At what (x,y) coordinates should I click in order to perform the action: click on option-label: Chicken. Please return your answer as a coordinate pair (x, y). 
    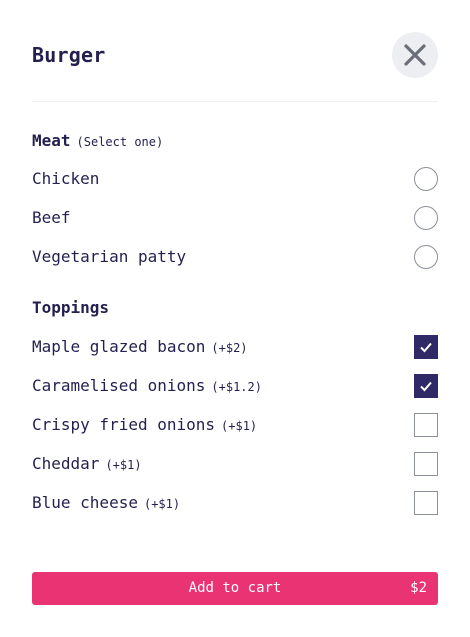
    Looking at the image, I should click on (66, 178).